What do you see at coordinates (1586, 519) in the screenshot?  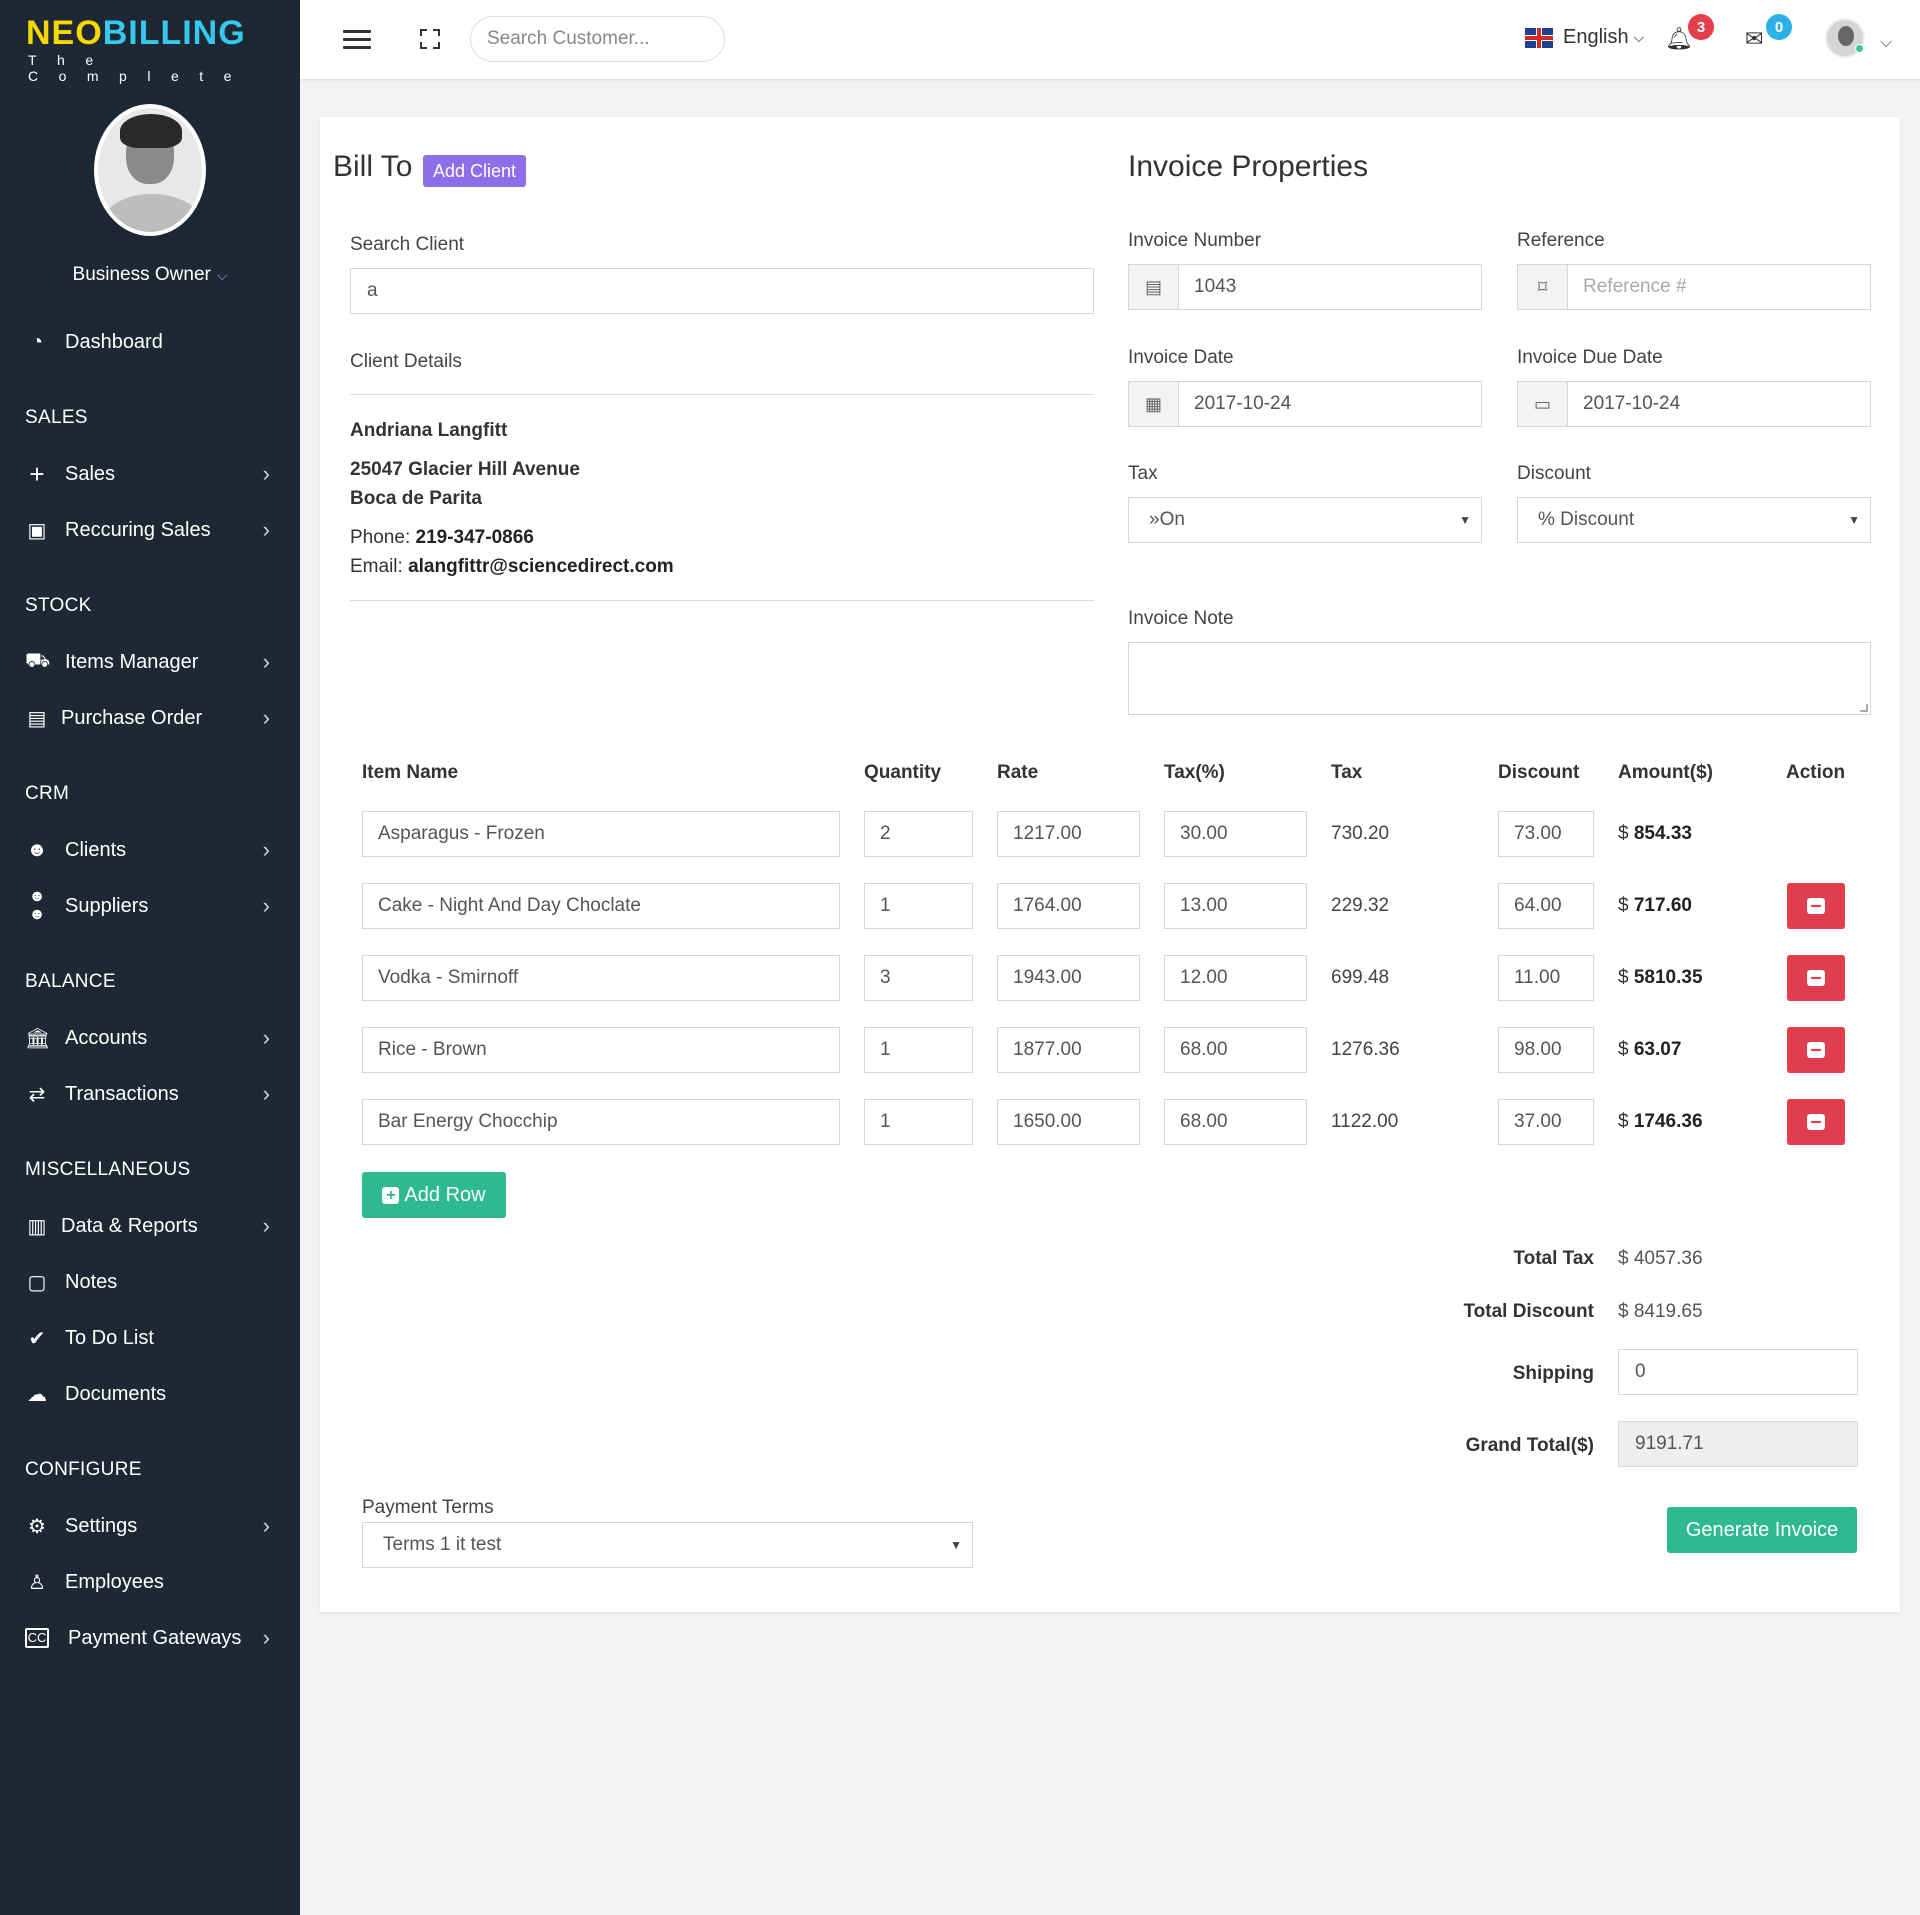 I see `discount-select-value: % Discount` at bounding box center [1586, 519].